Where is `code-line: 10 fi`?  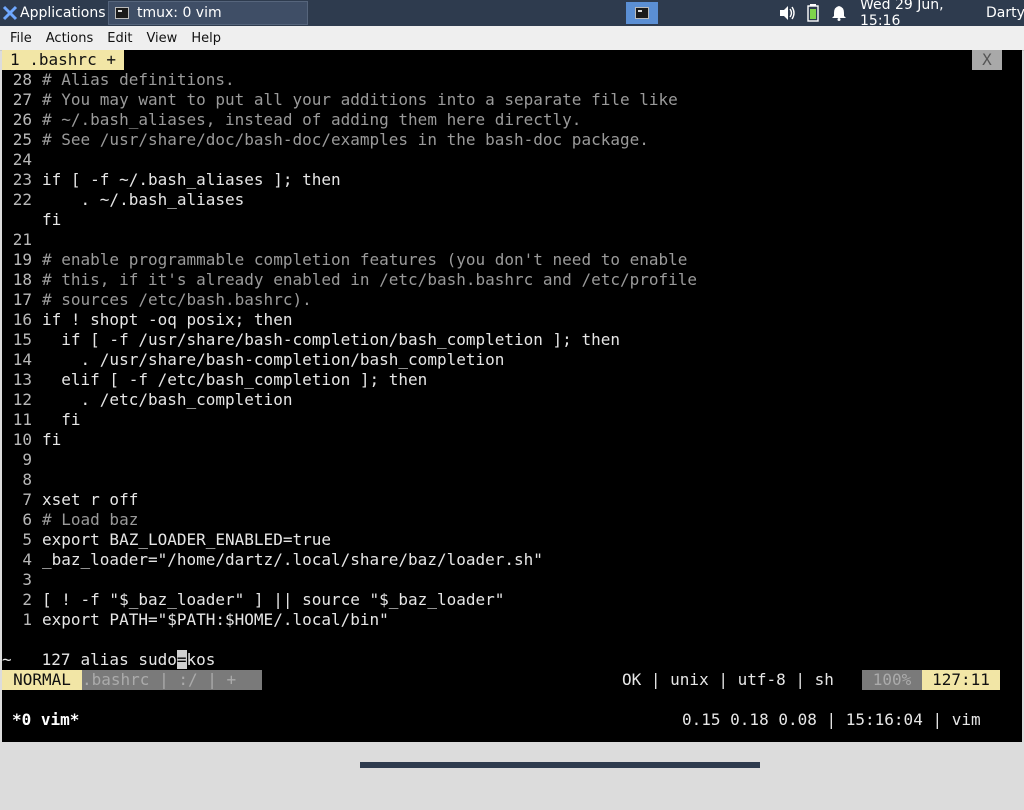 code-line: 10 fi is located at coordinates (32, 440).